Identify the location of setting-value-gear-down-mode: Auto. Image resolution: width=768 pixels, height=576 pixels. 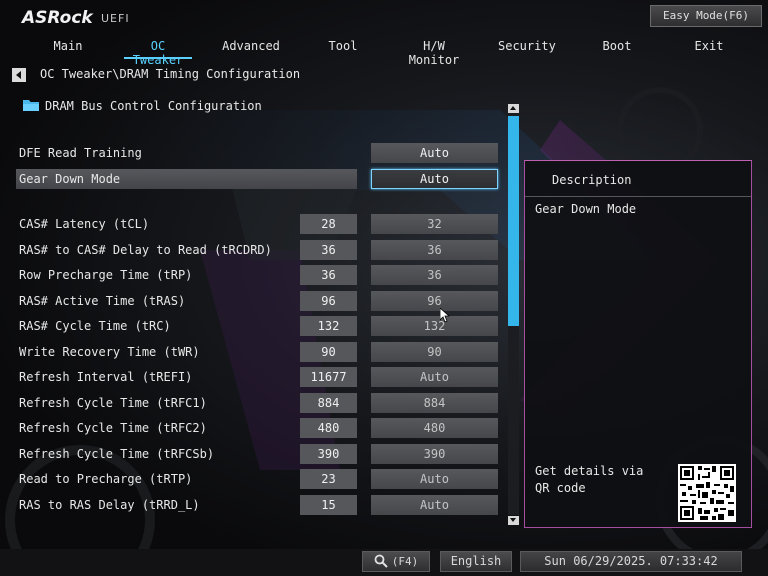
(434, 179).